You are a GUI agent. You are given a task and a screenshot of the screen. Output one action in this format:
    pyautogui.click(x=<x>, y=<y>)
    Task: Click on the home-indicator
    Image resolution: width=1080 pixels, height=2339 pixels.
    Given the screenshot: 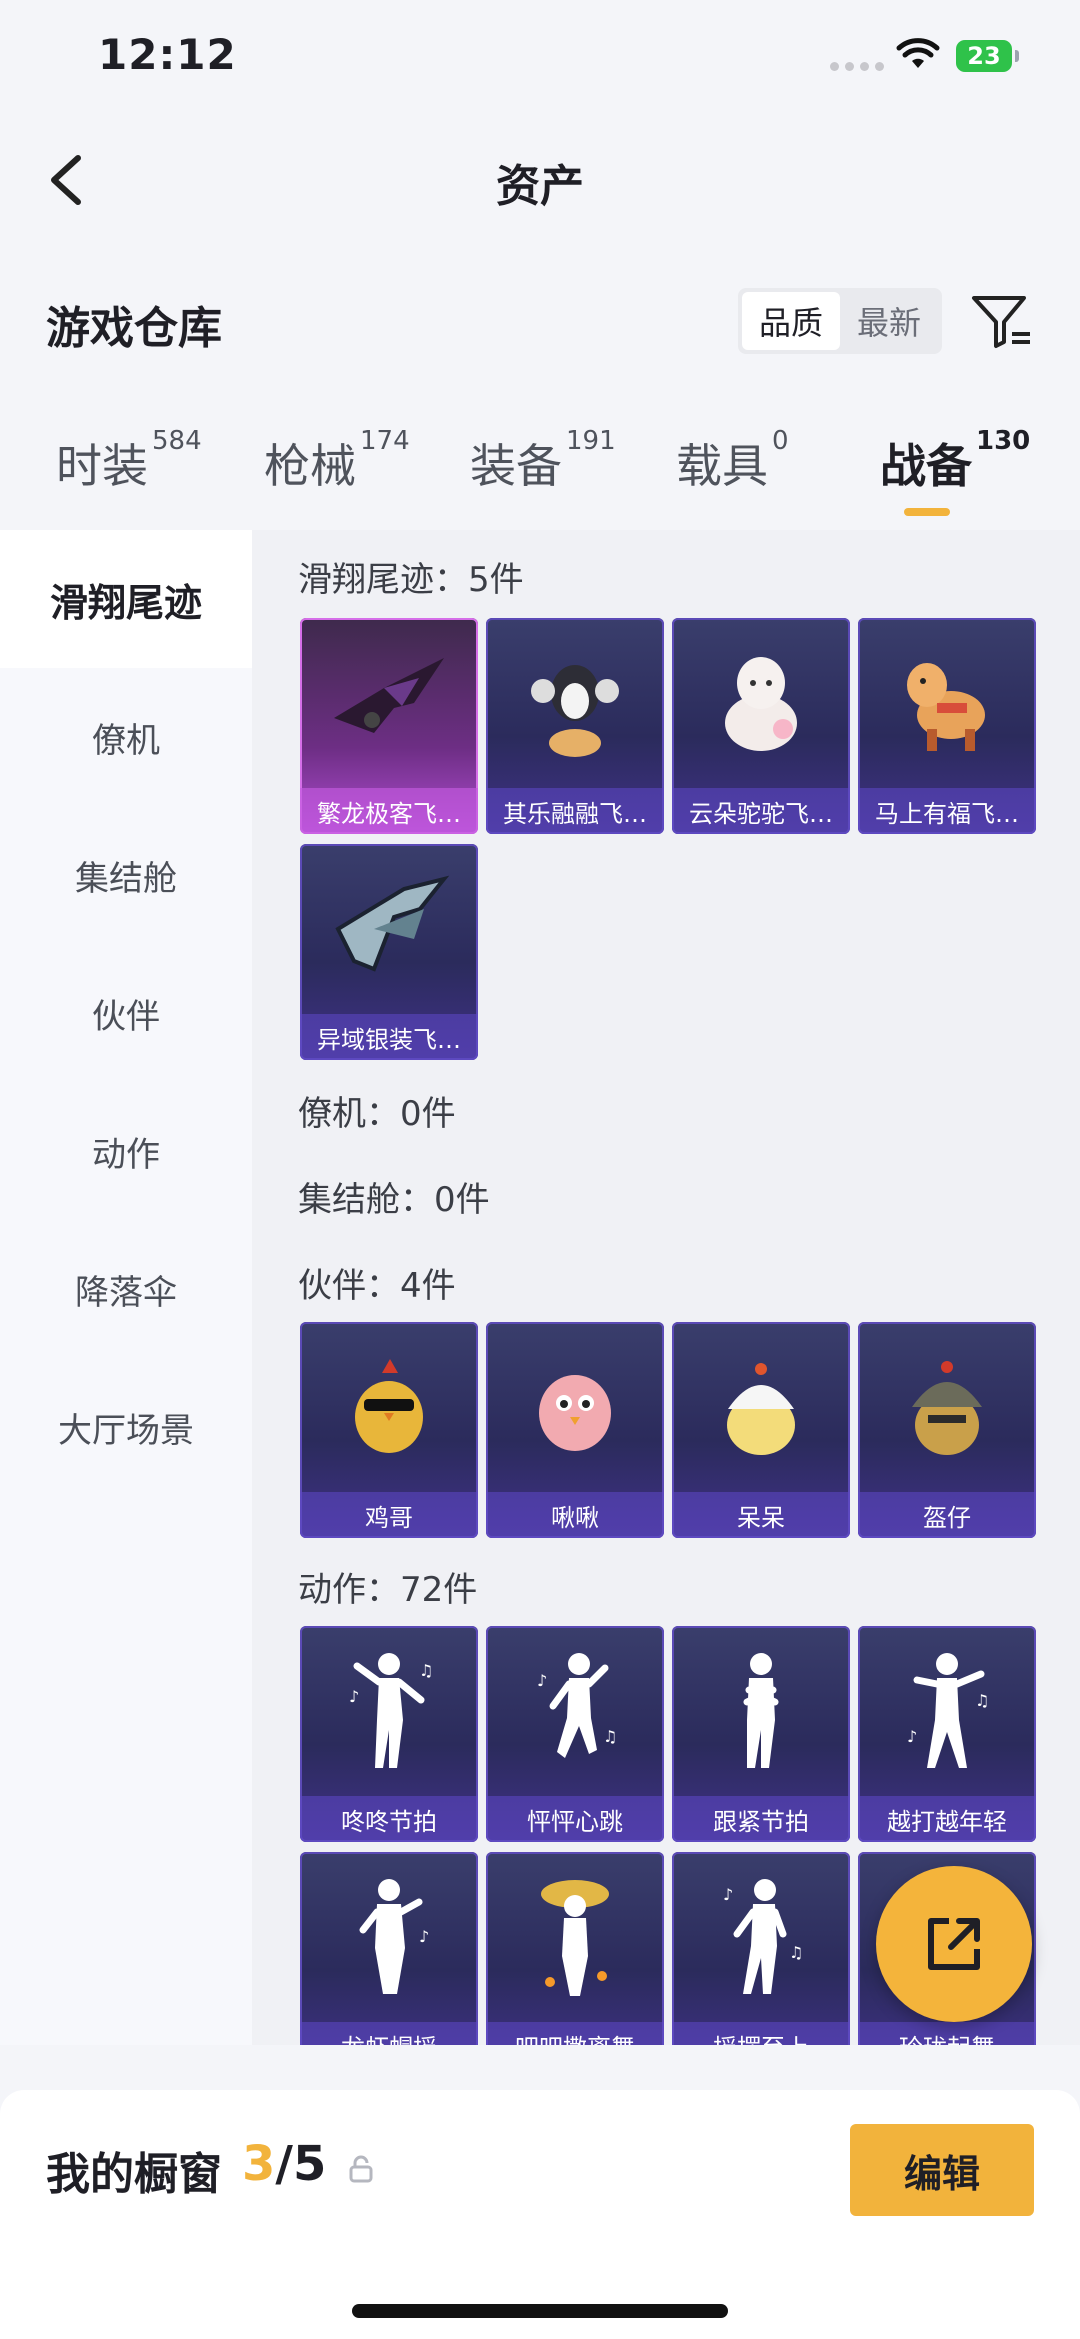 What is the action you would take?
    pyautogui.click(x=540, y=2311)
    